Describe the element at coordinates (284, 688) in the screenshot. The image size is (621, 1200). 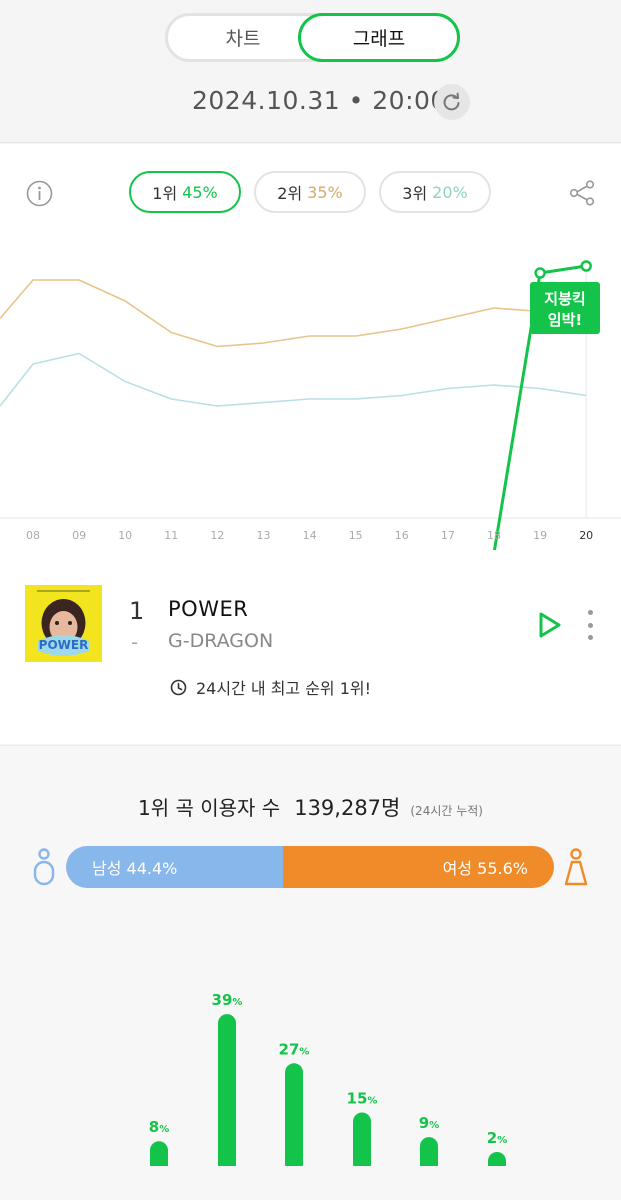
I see `peak-rank-text: 24시간 내 최고 순위 1위!` at that location.